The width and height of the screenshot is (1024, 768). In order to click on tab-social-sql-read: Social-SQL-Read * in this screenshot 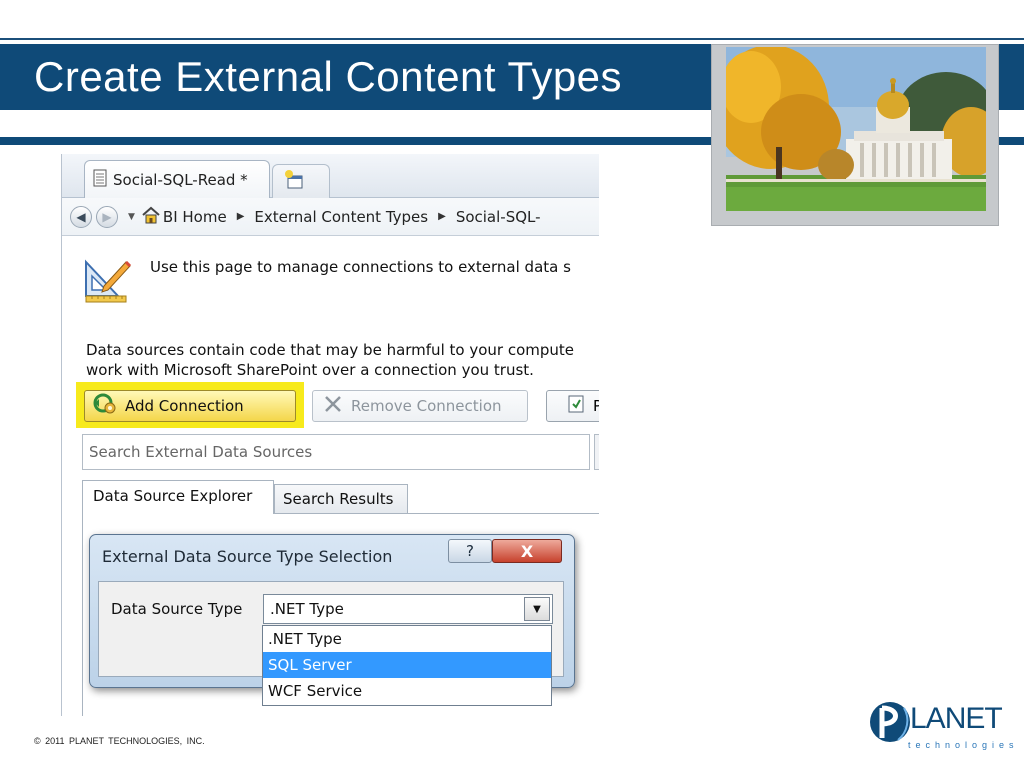, I will do `click(177, 179)`.